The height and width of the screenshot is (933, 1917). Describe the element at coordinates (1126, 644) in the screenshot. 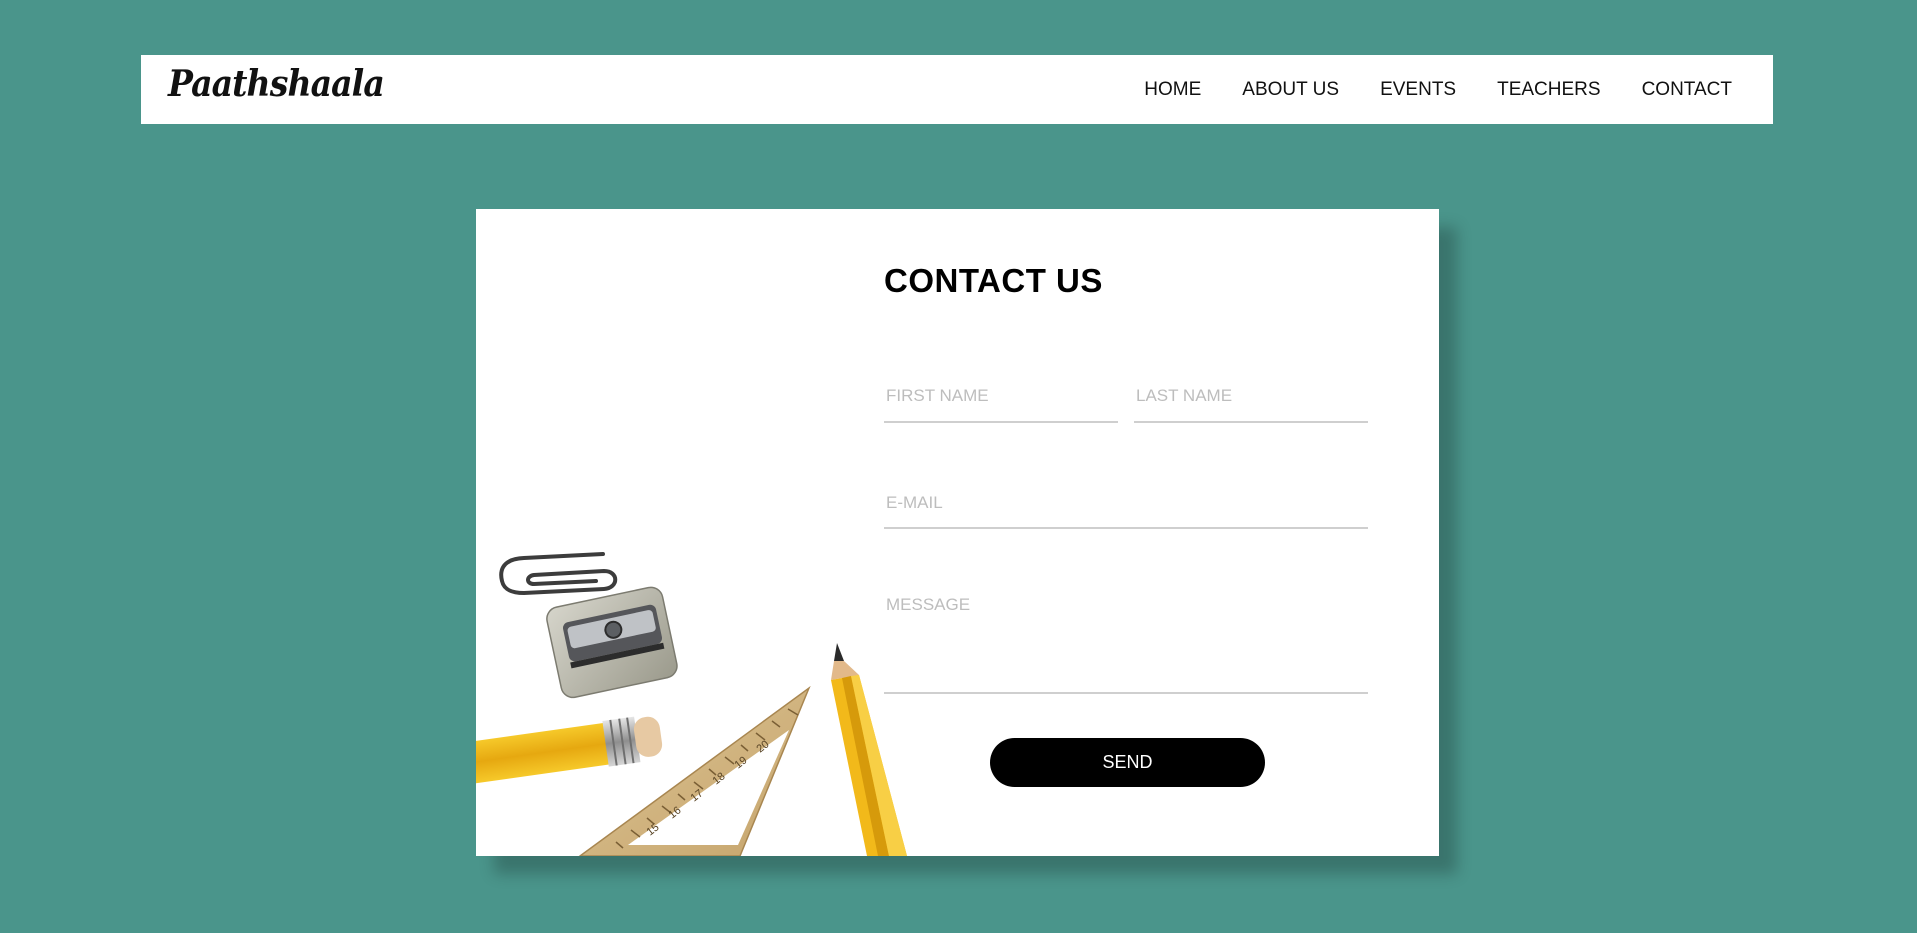

I see `message-input` at that location.